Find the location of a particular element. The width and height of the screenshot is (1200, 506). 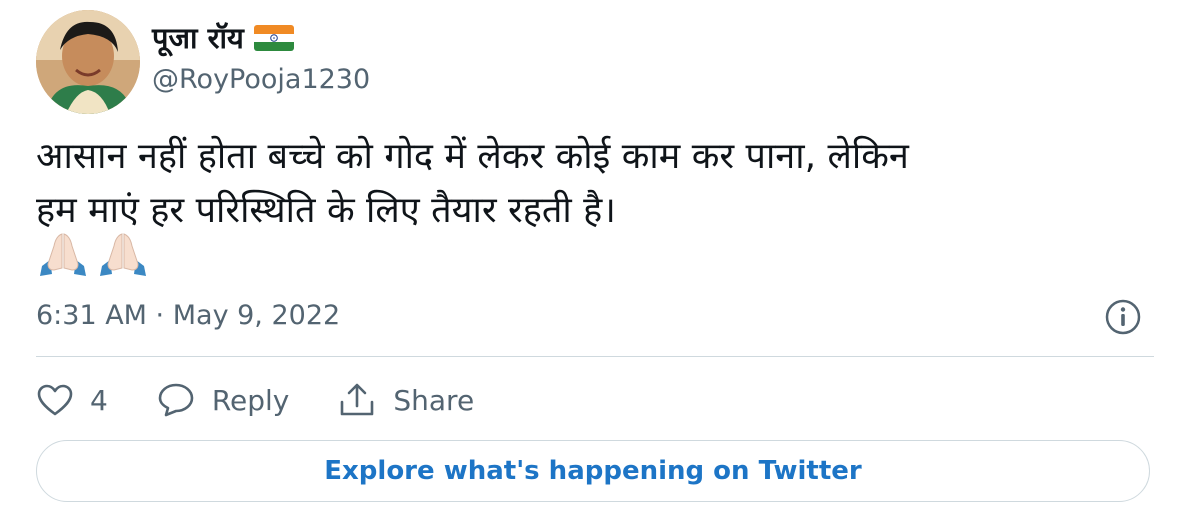

author-name-row: पूजा रॉय is located at coordinates (223, 38).